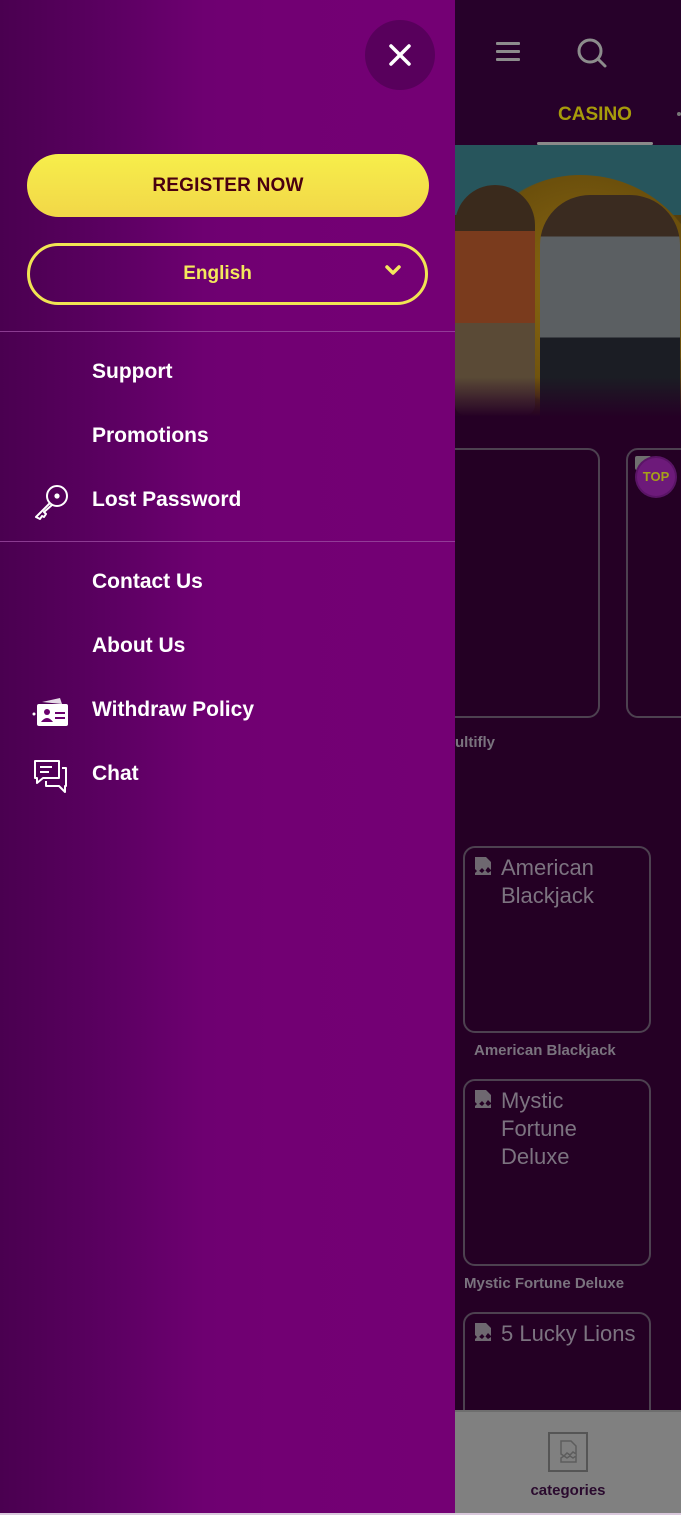  What do you see at coordinates (475, 742) in the screenshot?
I see `game-card-caption: ultifly` at bounding box center [475, 742].